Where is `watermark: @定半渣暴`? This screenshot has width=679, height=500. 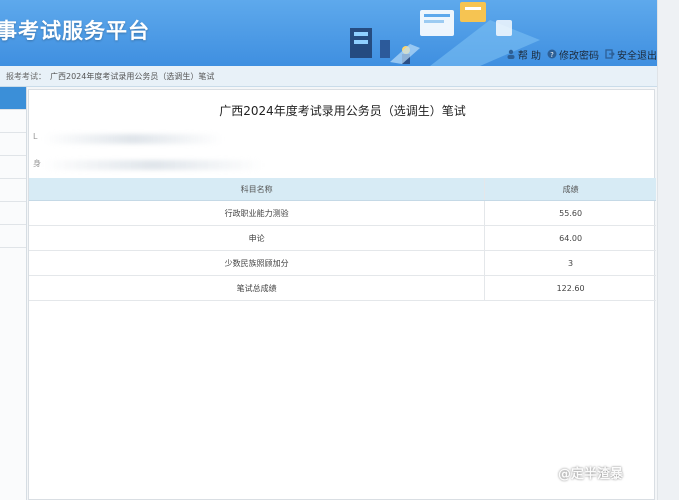
watermark: @定半渣暴 is located at coordinates (581, 472).